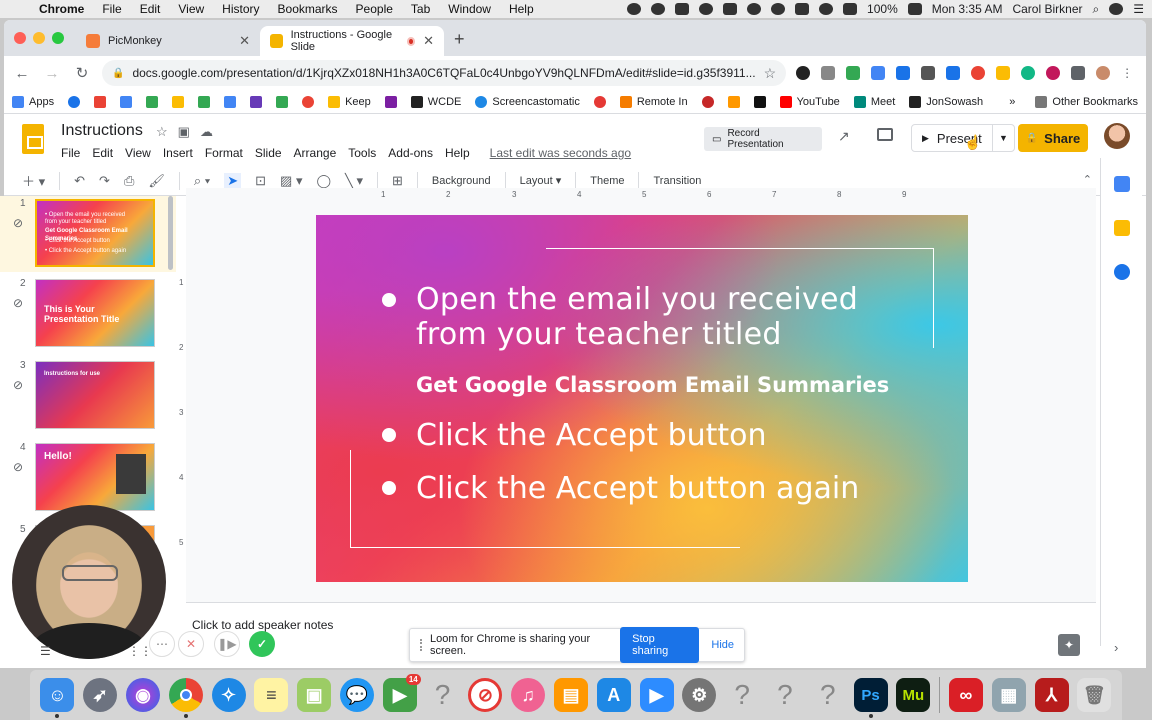 The width and height of the screenshot is (1152, 720). Describe the element at coordinates (227, 644) in the screenshot. I see `pause-recording-icon: ❚▶` at that location.